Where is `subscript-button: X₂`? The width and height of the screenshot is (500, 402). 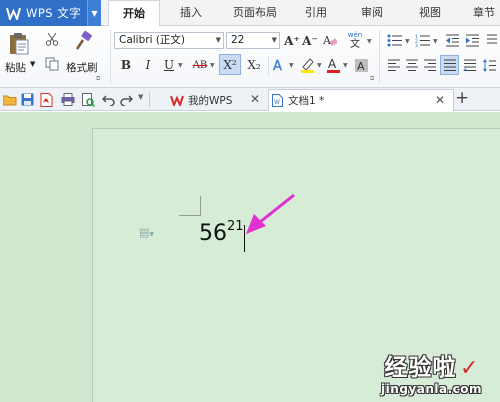 subscript-button: X₂ is located at coordinates (254, 65).